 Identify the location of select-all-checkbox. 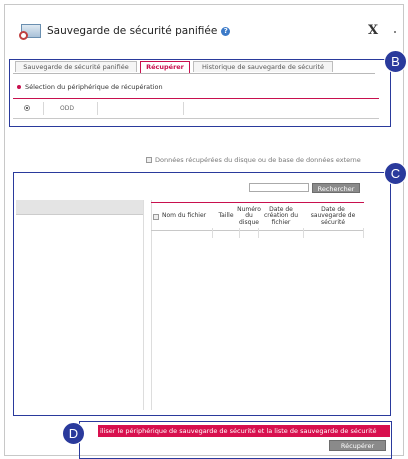
(156, 216).